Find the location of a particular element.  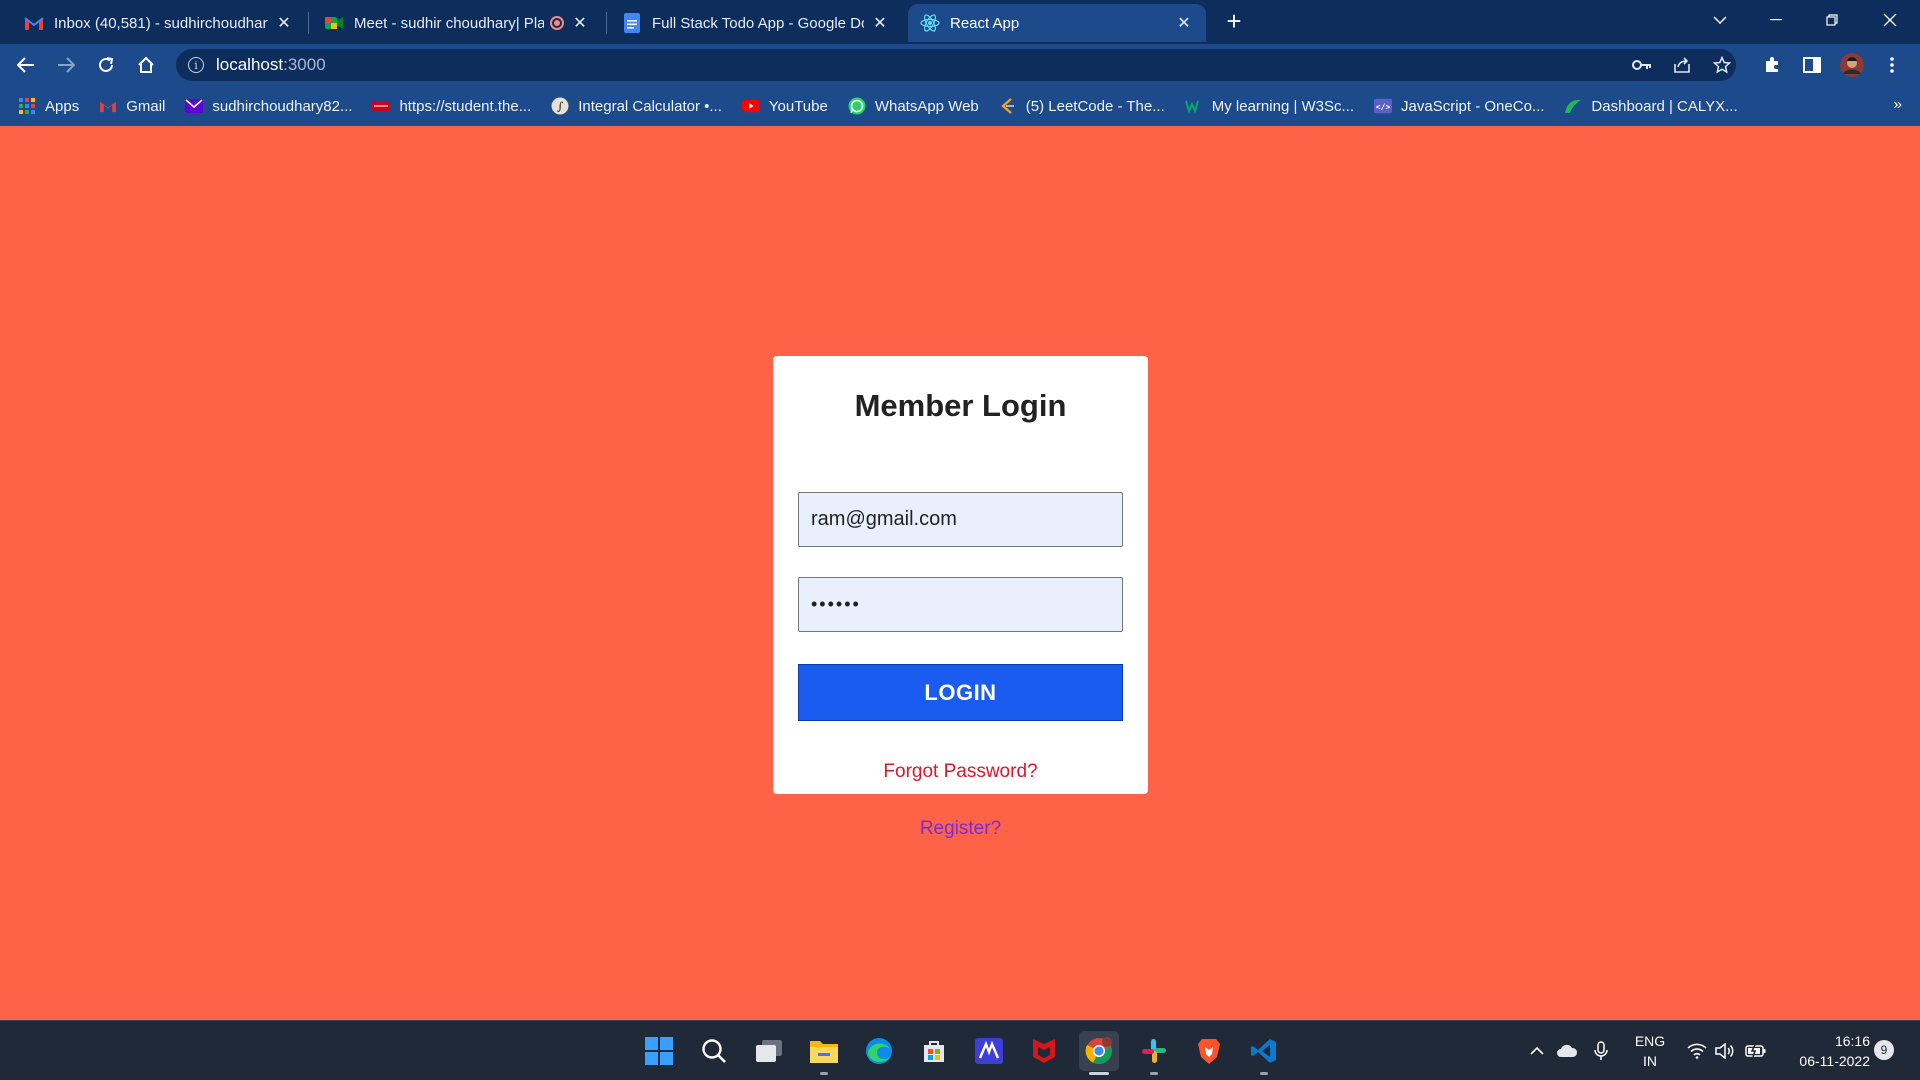

mathpix-icon is located at coordinates (989, 1051).